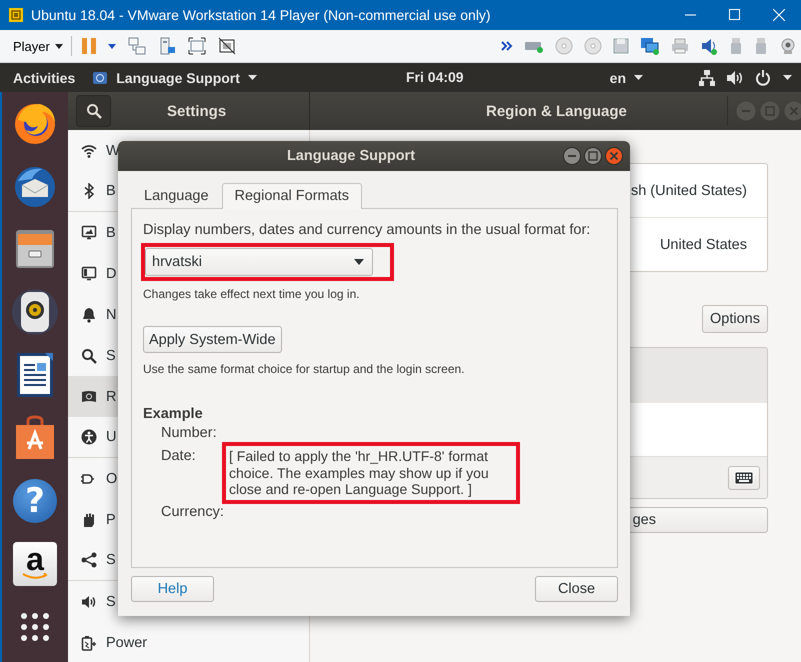 This screenshot has width=801, height=662. I want to click on example-label: Date:, so click(179, 456).